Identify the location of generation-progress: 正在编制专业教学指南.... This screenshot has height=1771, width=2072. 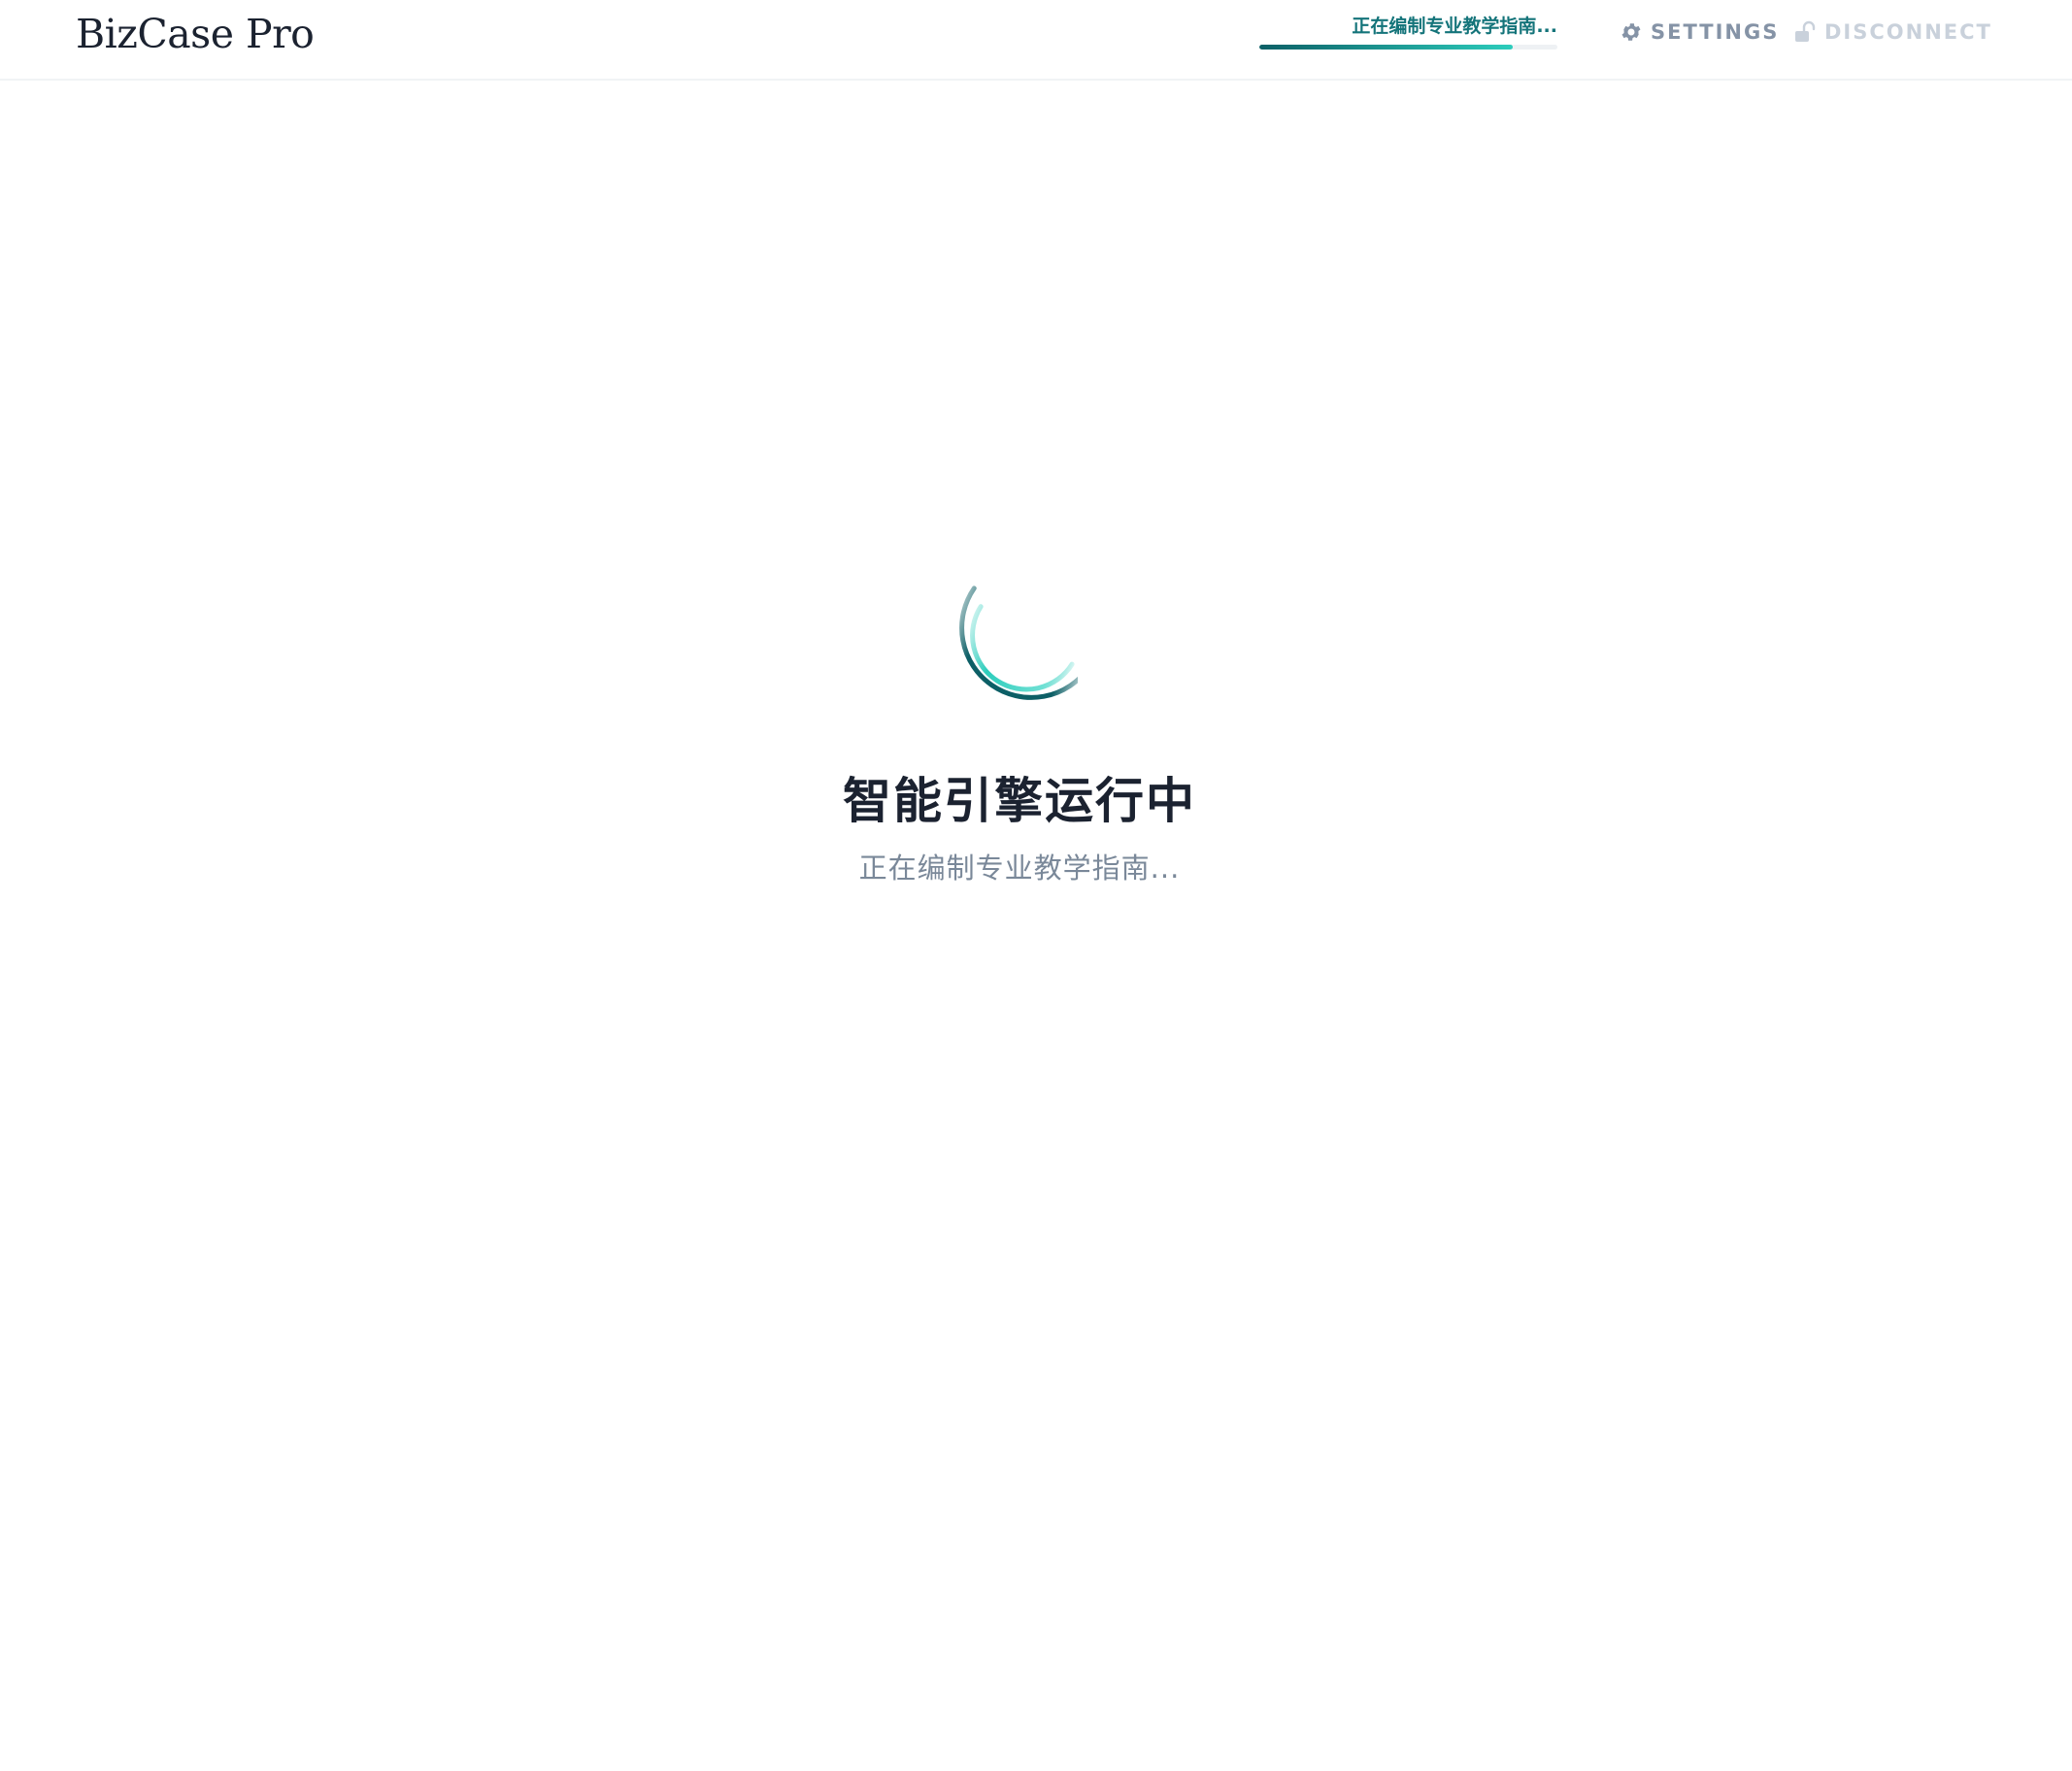
(1408, 33).